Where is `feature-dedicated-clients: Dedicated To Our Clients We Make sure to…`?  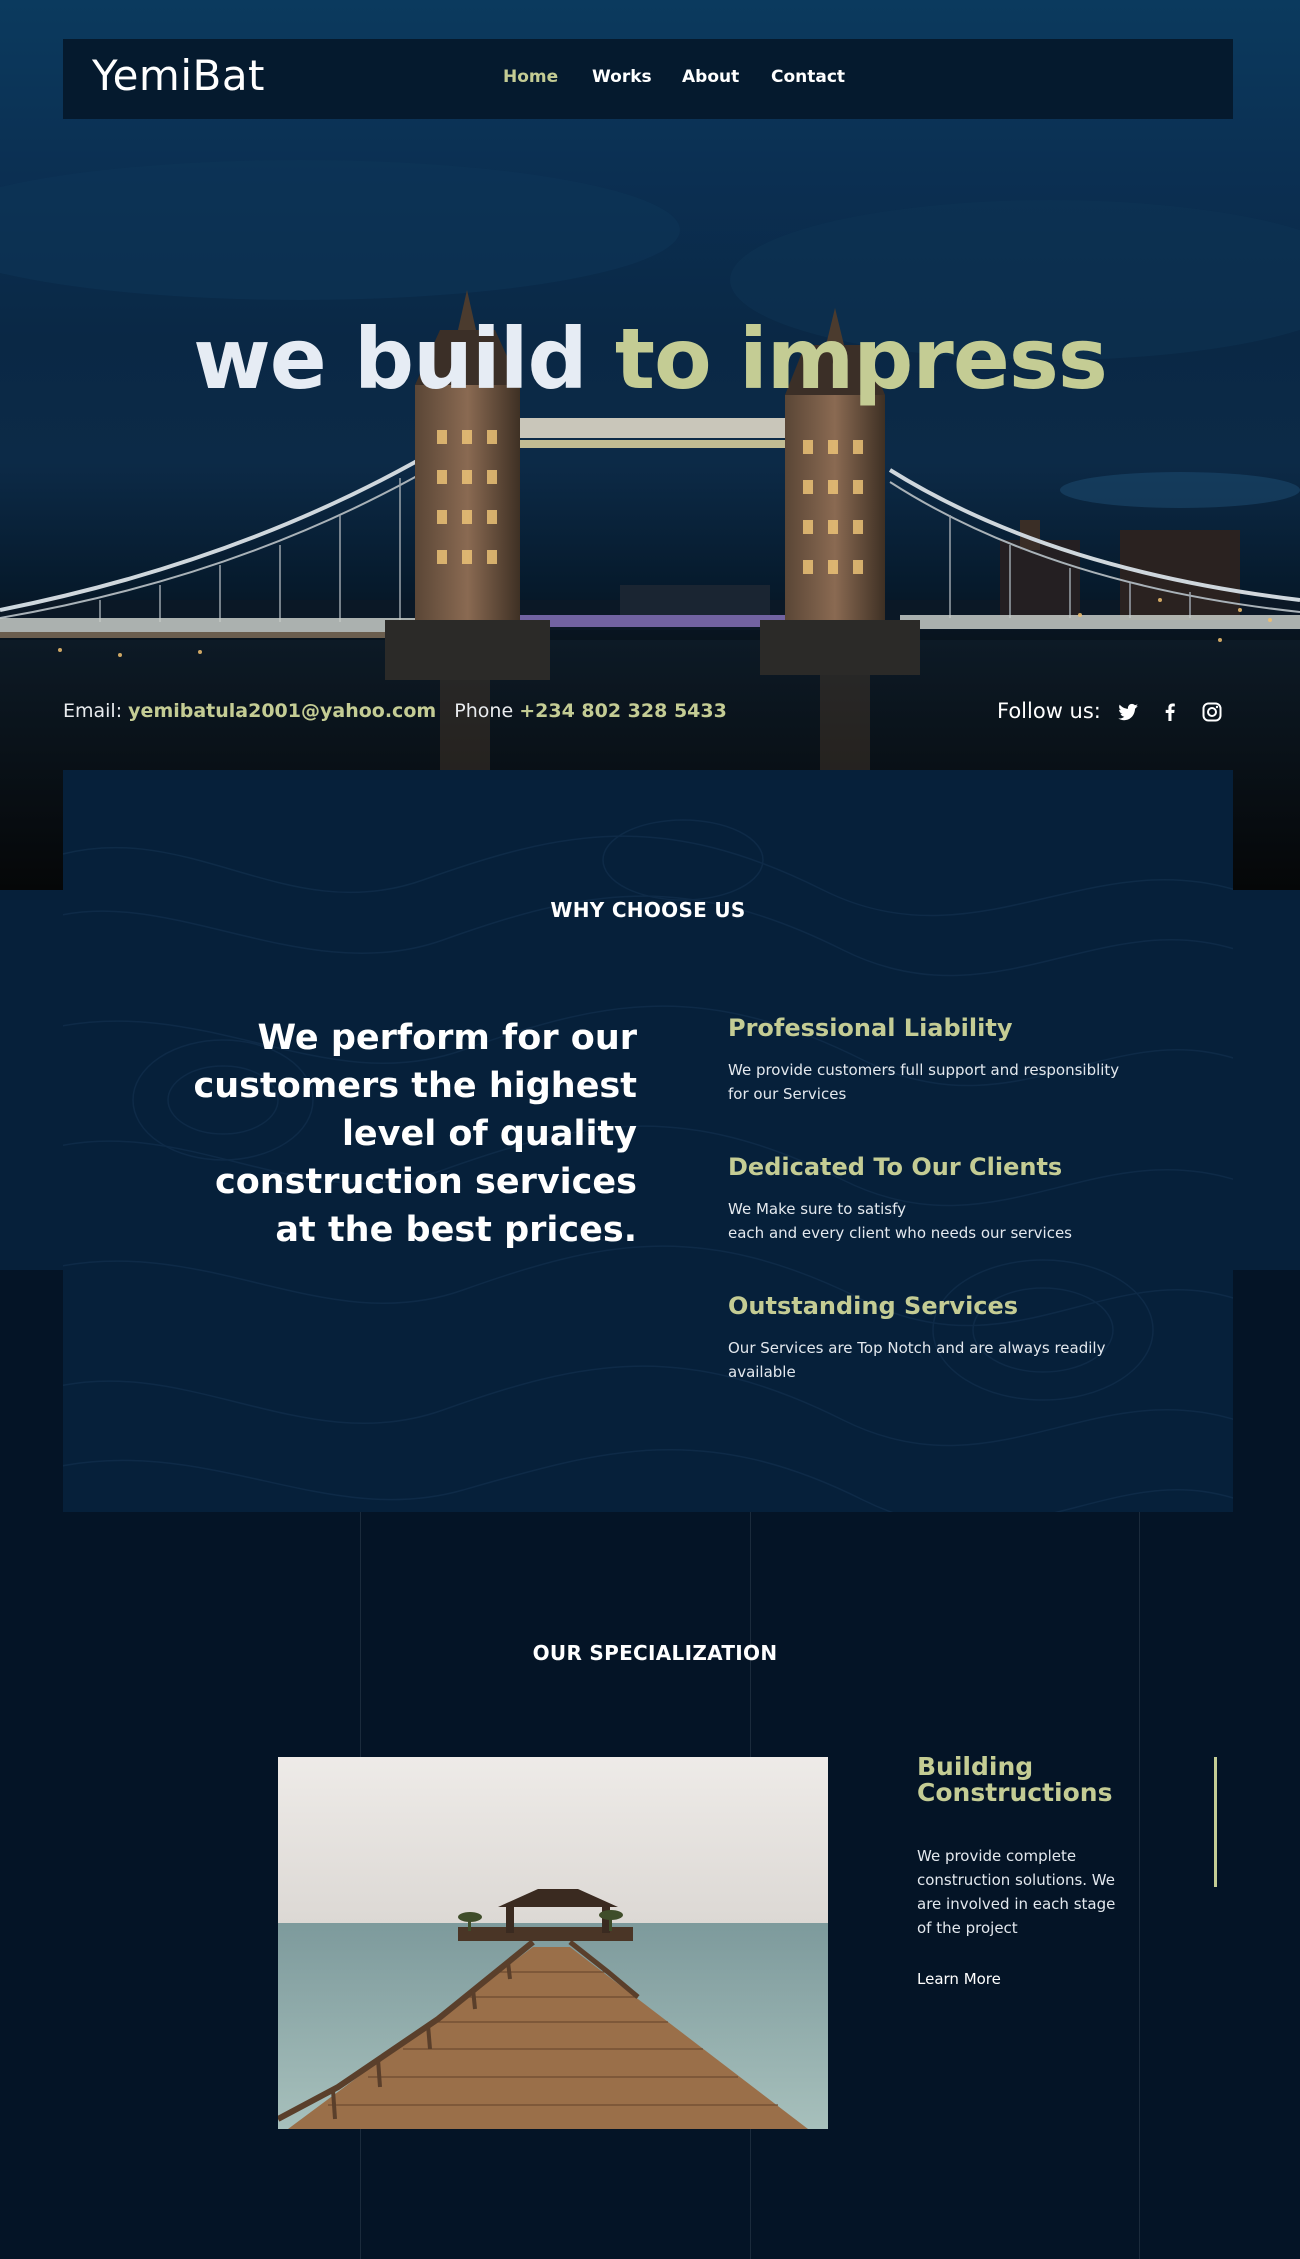 feature-dedicated-clients: Dedicated To Our Clients We Make sure to… is located at coordinates (928, 1199).